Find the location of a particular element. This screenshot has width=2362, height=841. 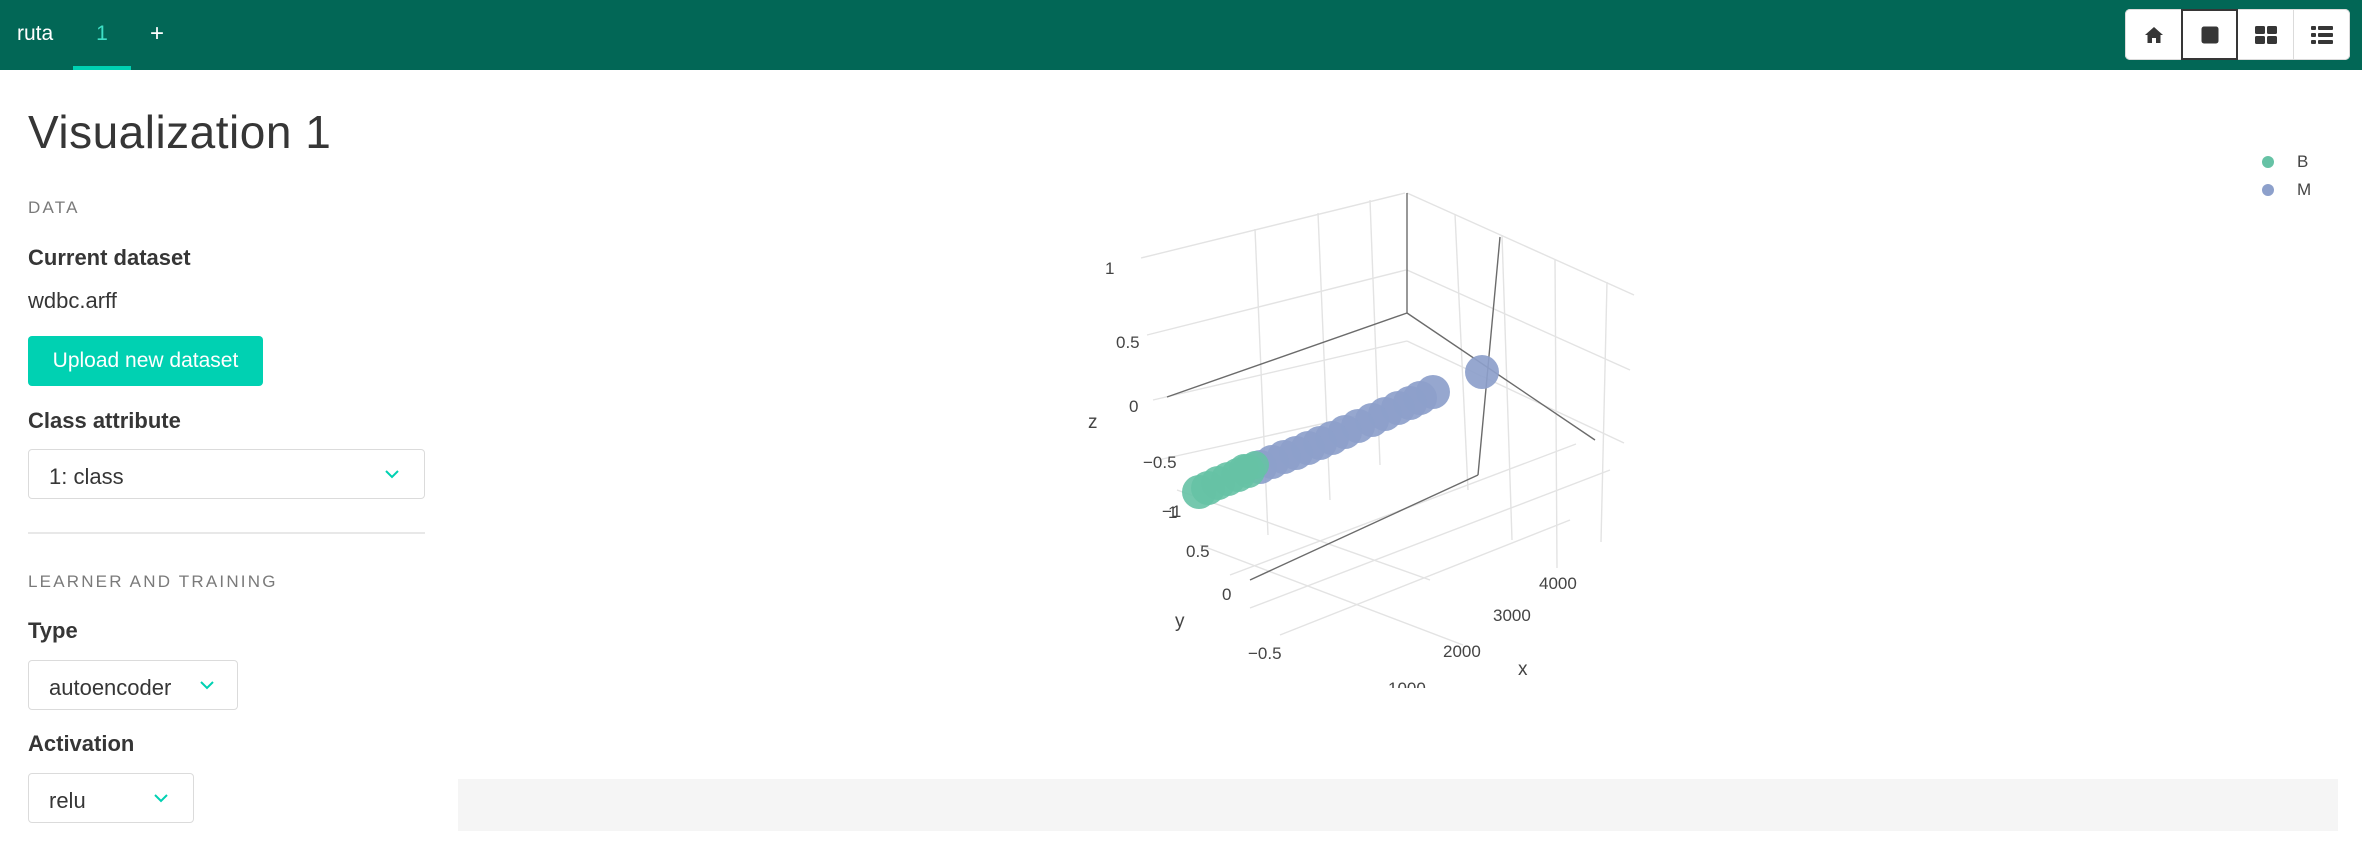

z-tick-label: 1 is located at coordinates (1109, 268).